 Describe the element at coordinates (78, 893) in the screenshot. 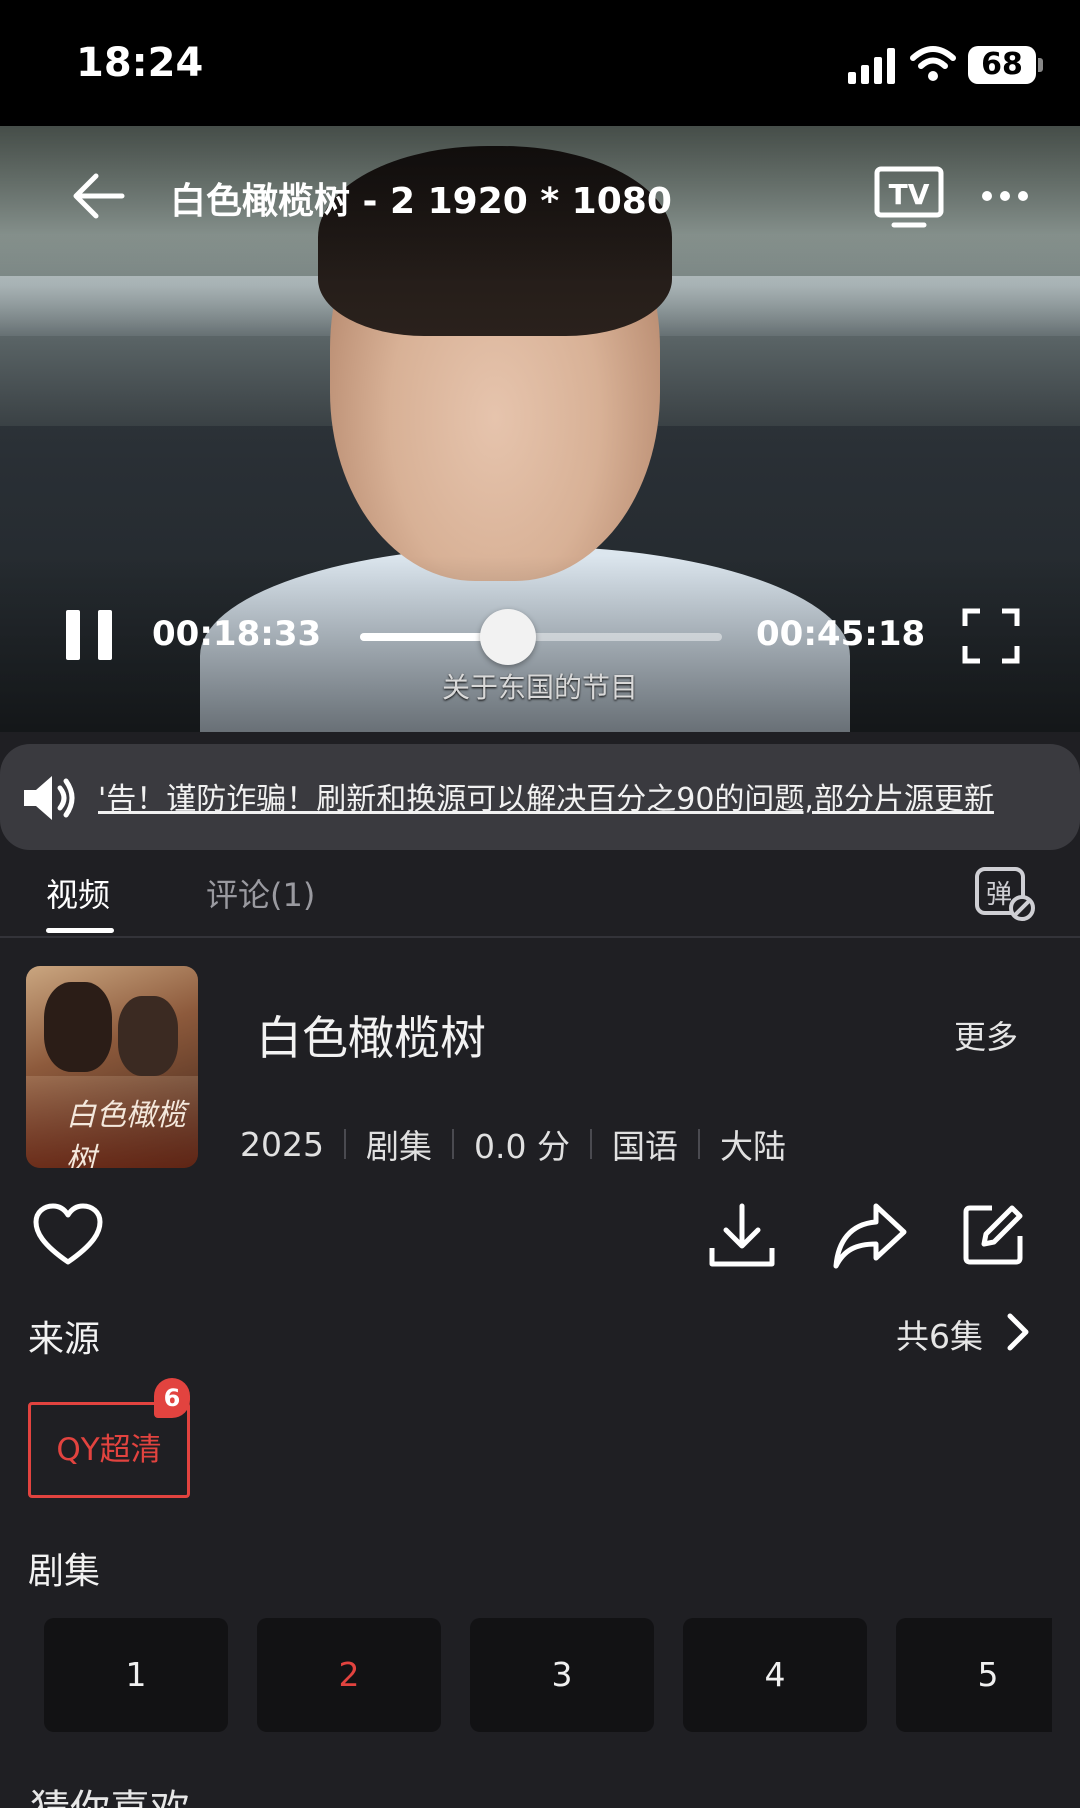

I see `tab-video: 视频` at that location.